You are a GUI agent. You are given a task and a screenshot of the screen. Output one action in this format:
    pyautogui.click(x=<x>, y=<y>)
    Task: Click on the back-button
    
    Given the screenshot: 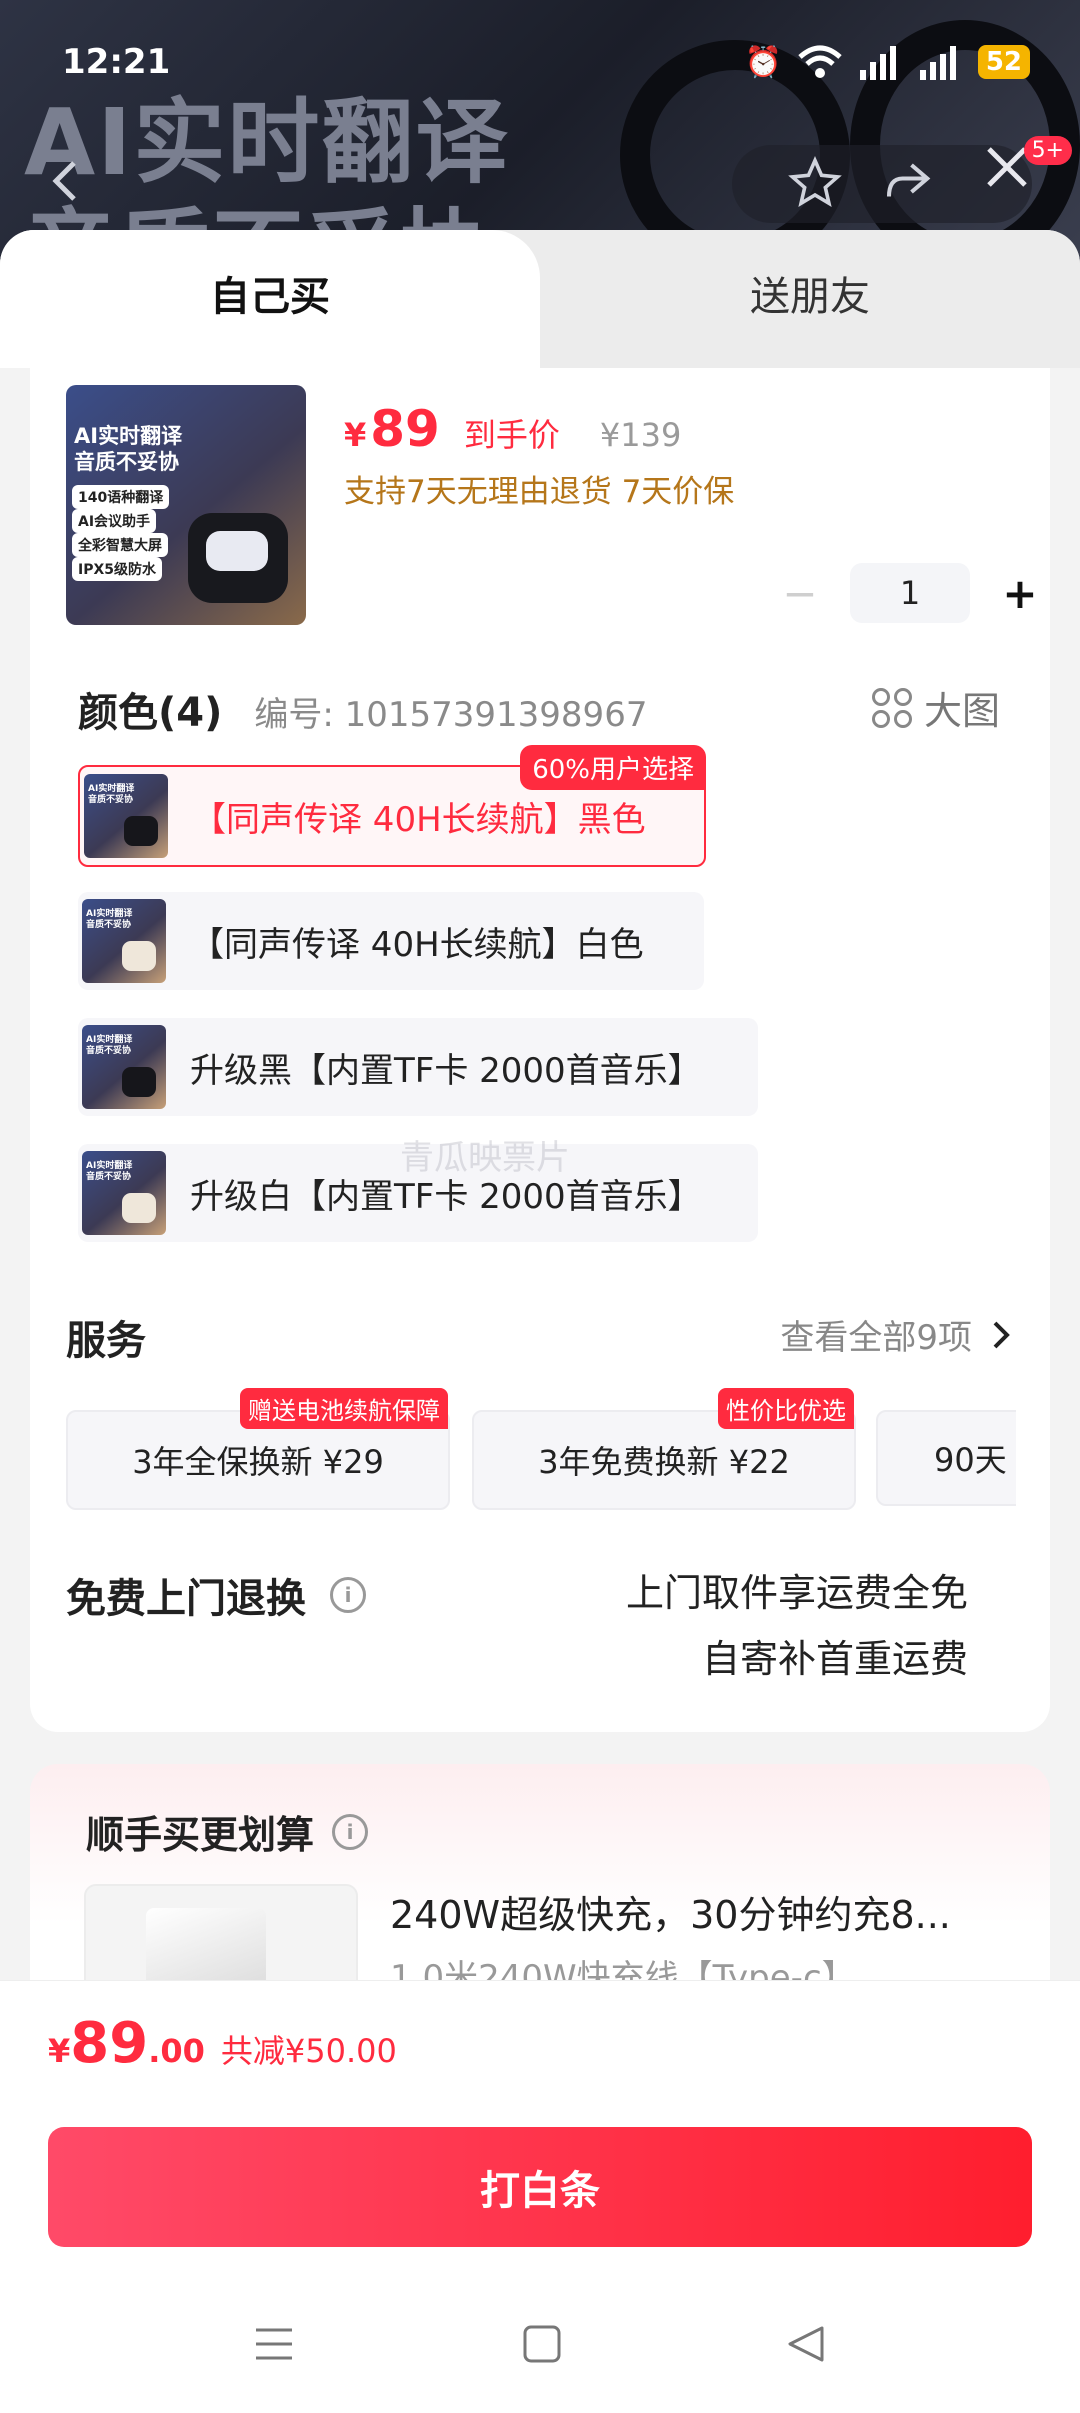 What is the action you would take?
    pyautogui.click(x=65, y=181)
    